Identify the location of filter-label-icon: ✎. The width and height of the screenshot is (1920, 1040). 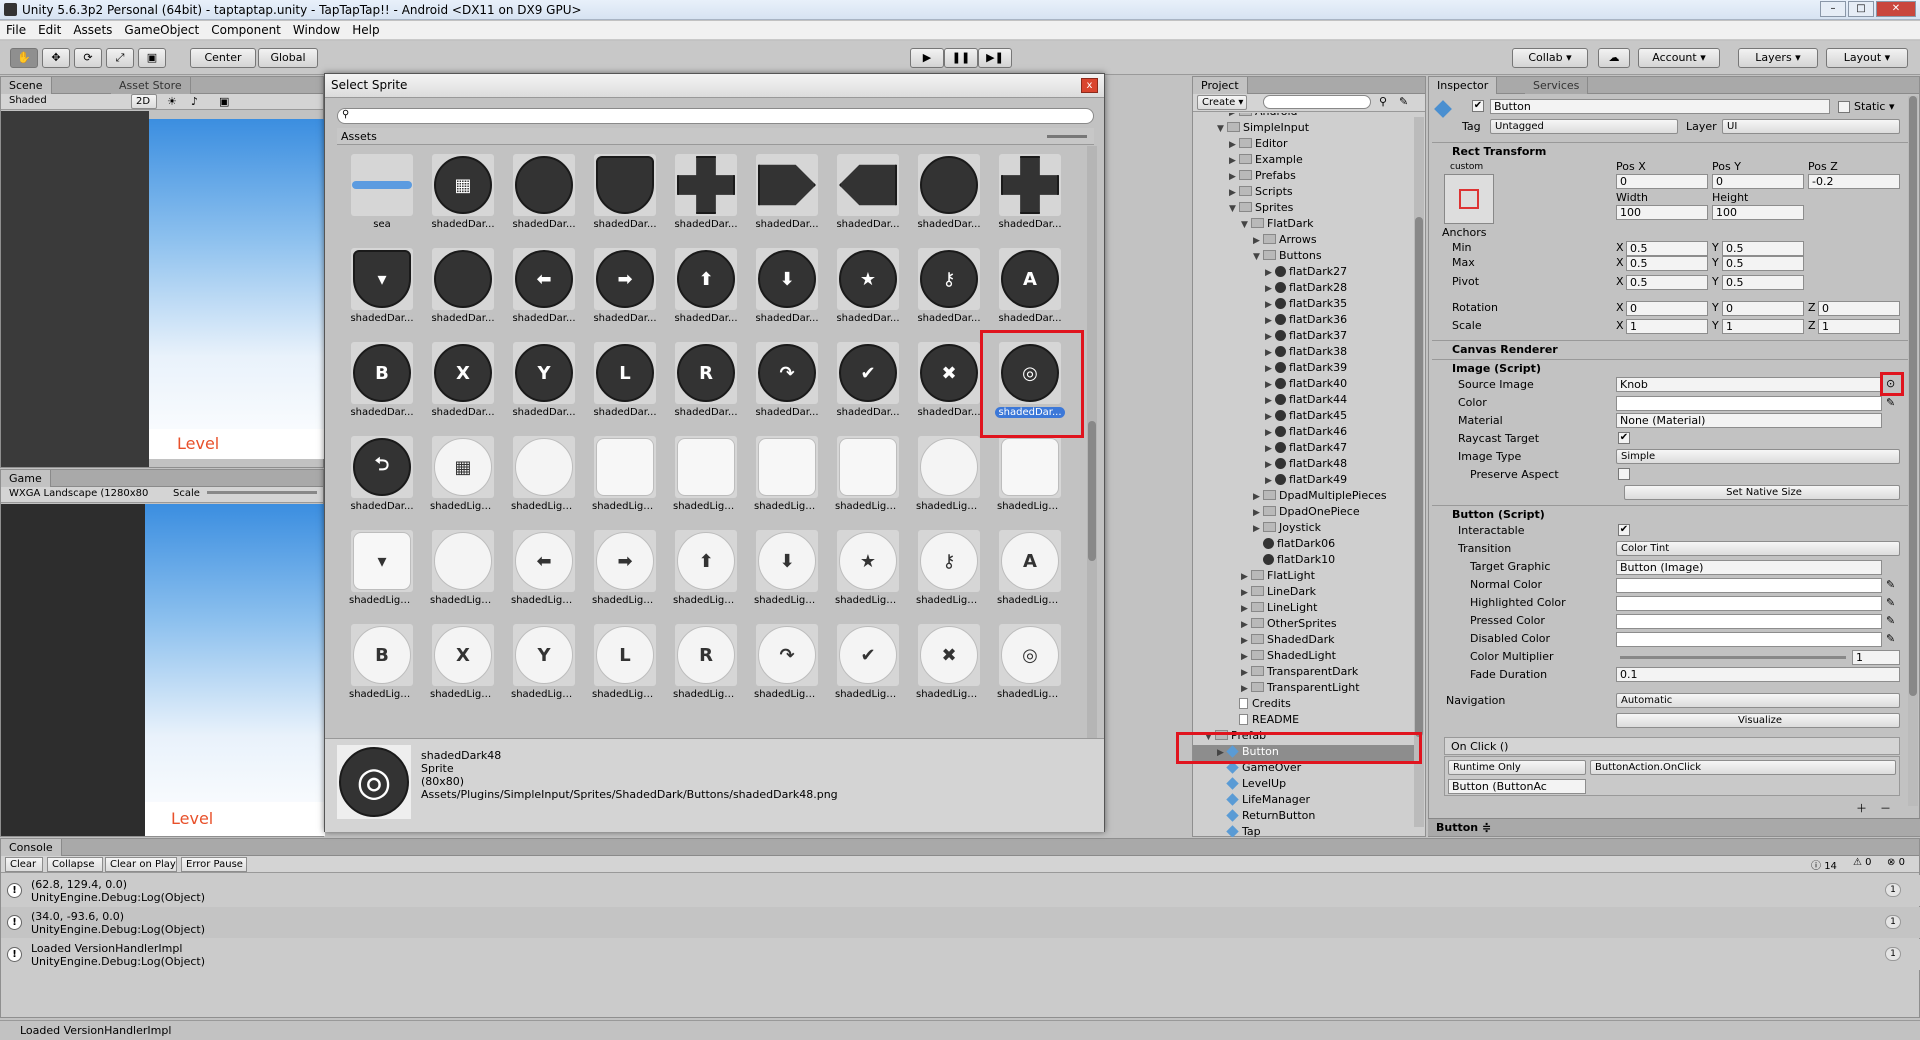
(1403, 101).